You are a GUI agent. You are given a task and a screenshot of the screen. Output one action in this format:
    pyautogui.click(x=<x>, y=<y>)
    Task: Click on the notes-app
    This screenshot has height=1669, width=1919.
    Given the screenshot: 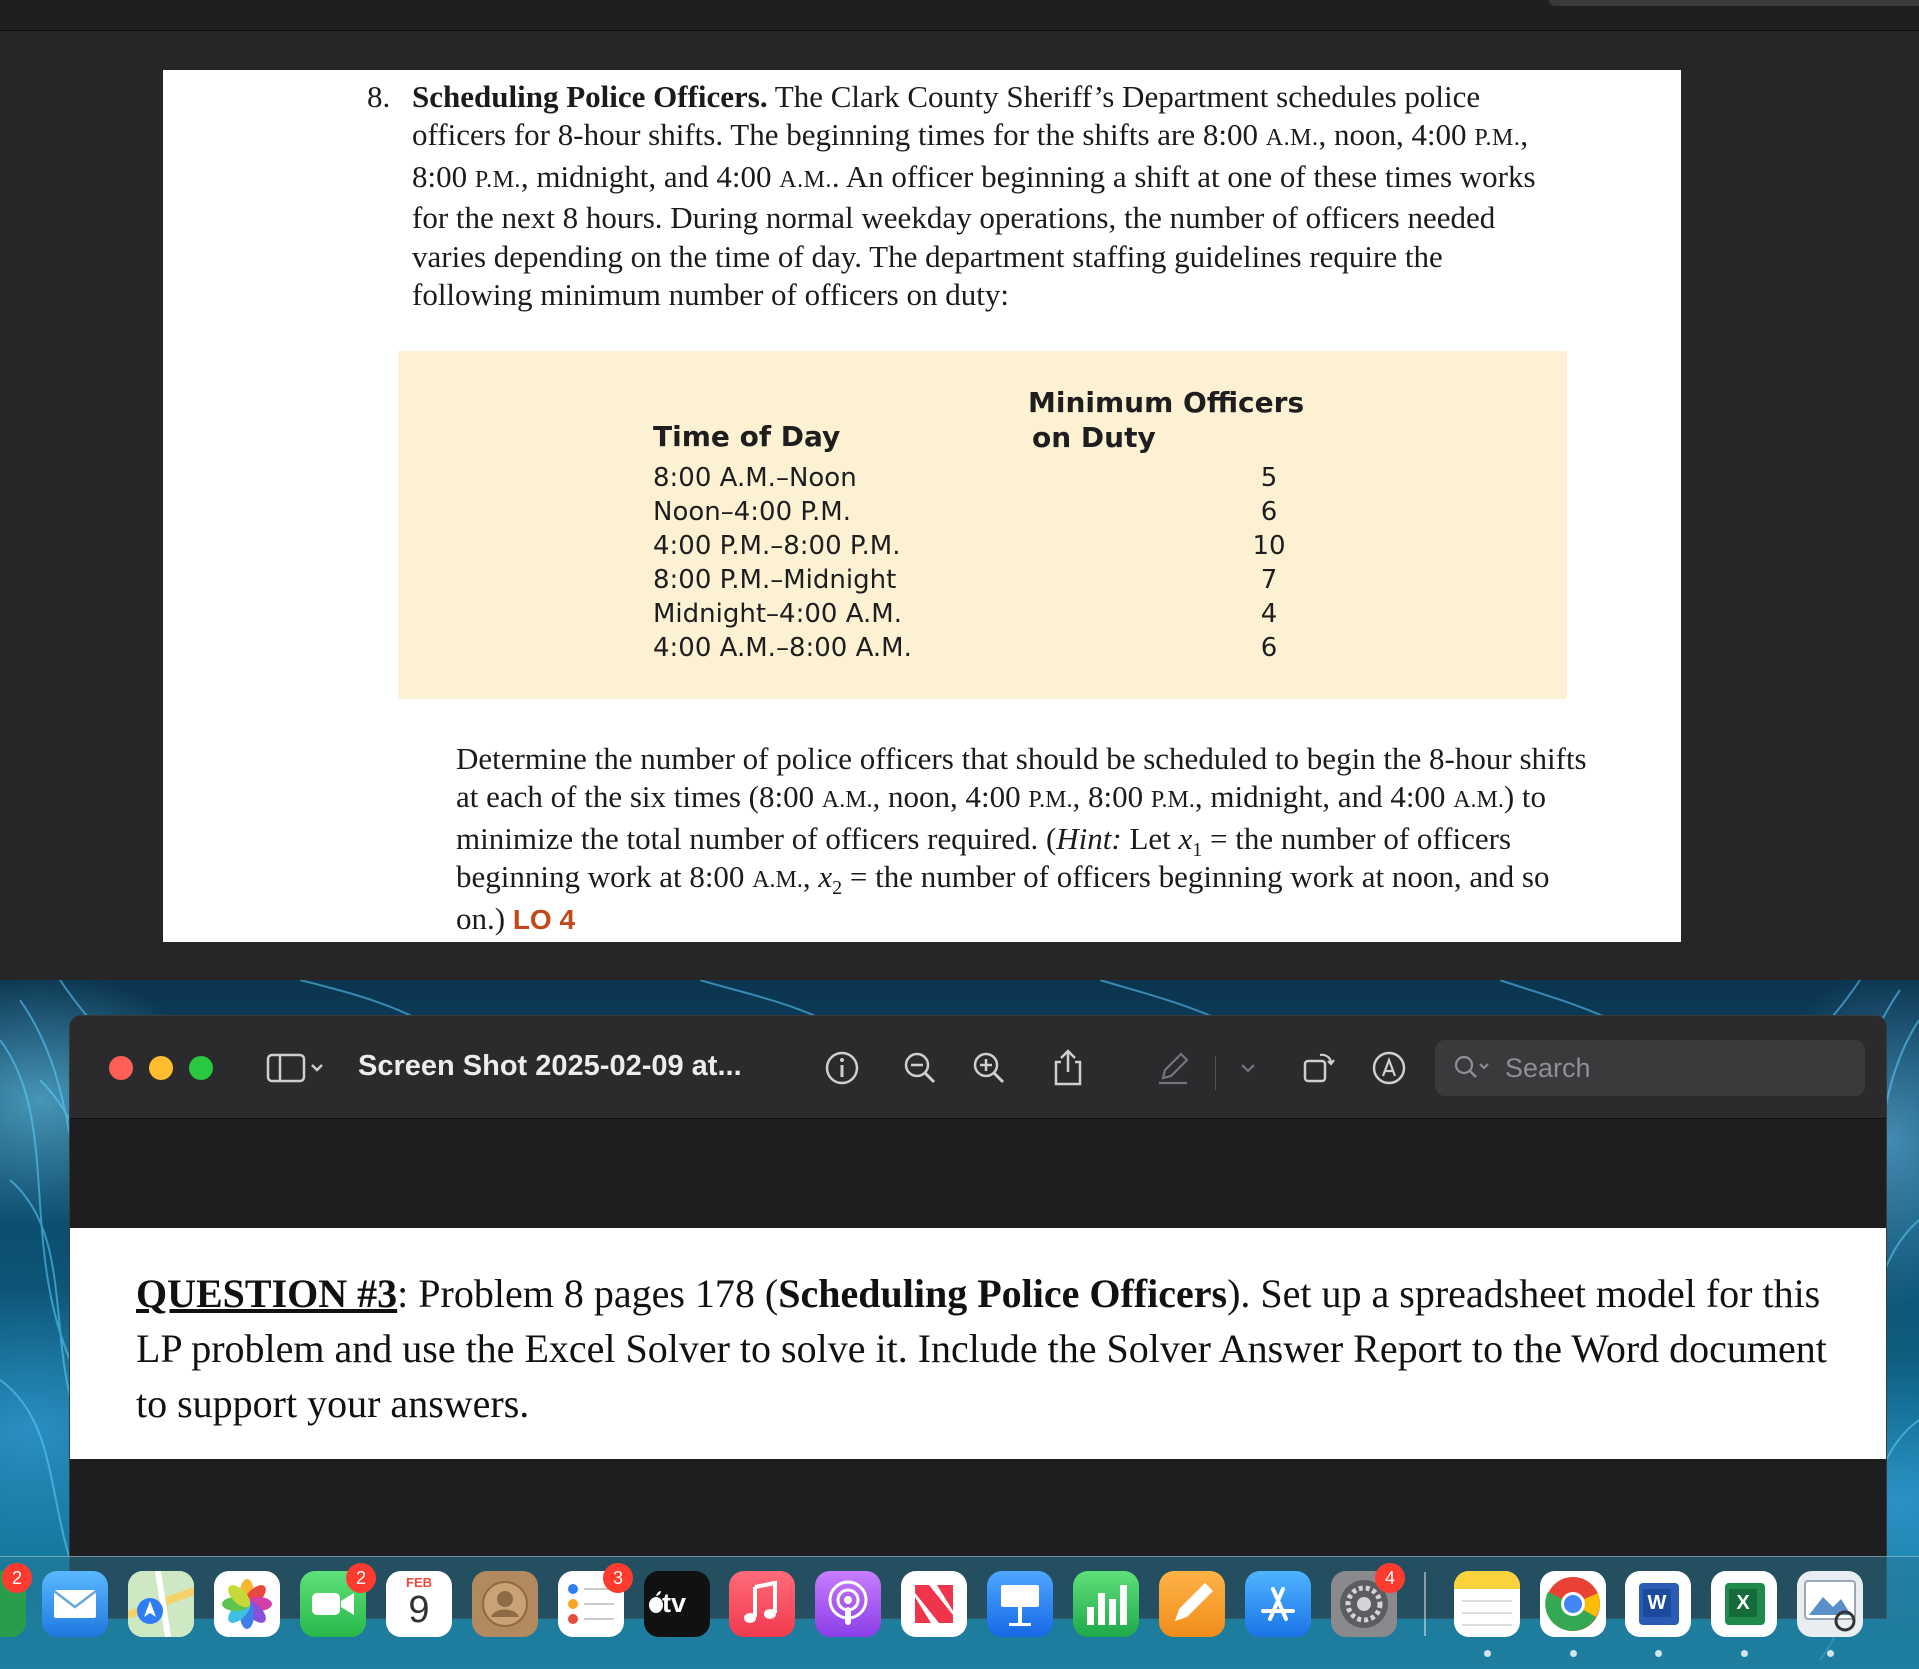 What is the action you would take?
    pyautogui.click(x=1487, y=1604)
    